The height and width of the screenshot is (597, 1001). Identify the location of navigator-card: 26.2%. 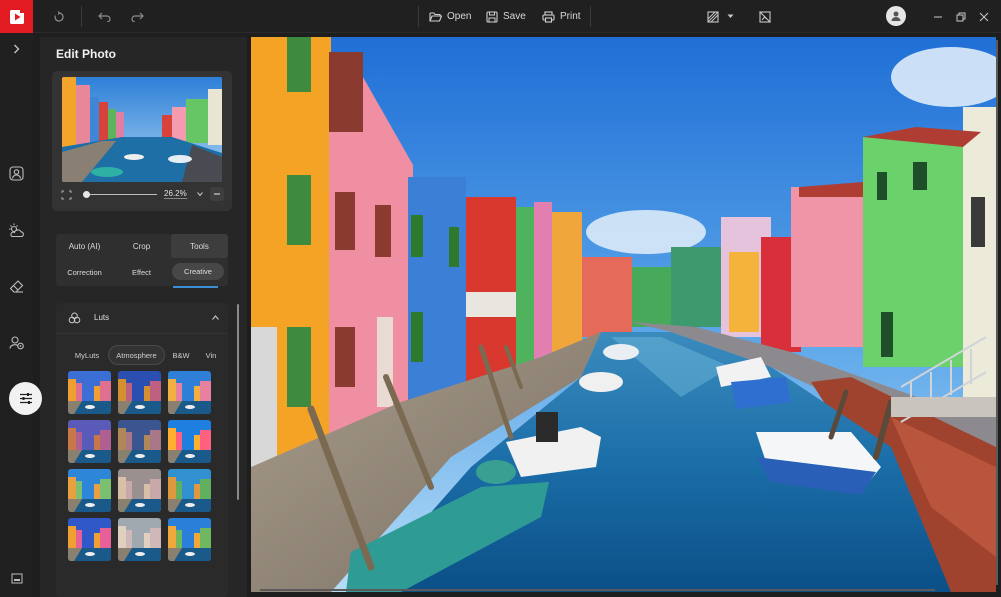
(142, 141).